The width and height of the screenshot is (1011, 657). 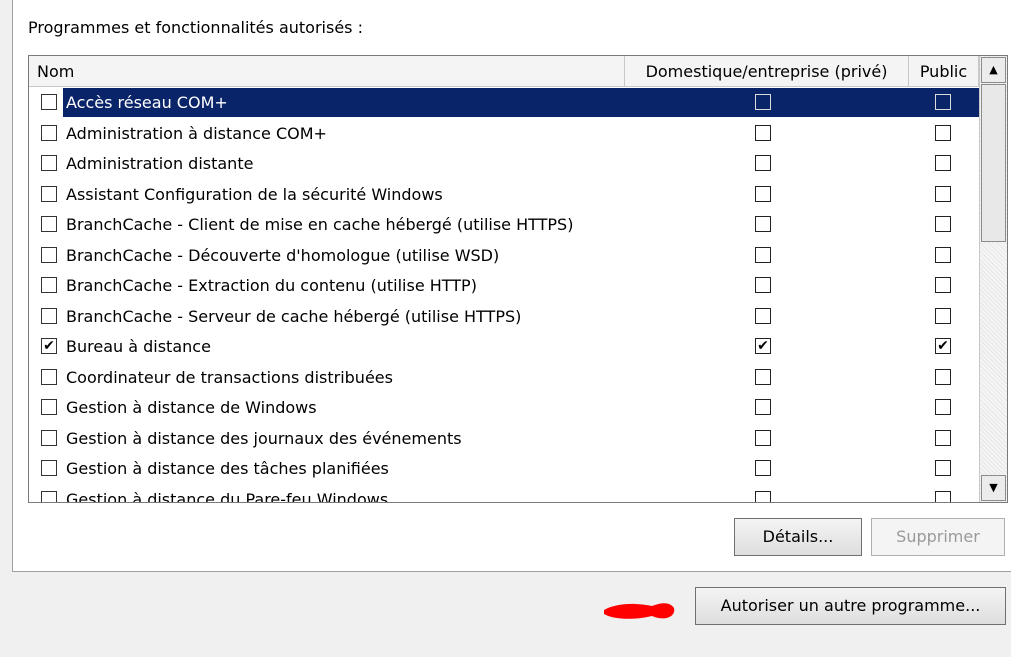 What do you see at coordinates (639, 611) in the screenshot?
I see `red-arrow-mark` at bounding box center [639, 611].